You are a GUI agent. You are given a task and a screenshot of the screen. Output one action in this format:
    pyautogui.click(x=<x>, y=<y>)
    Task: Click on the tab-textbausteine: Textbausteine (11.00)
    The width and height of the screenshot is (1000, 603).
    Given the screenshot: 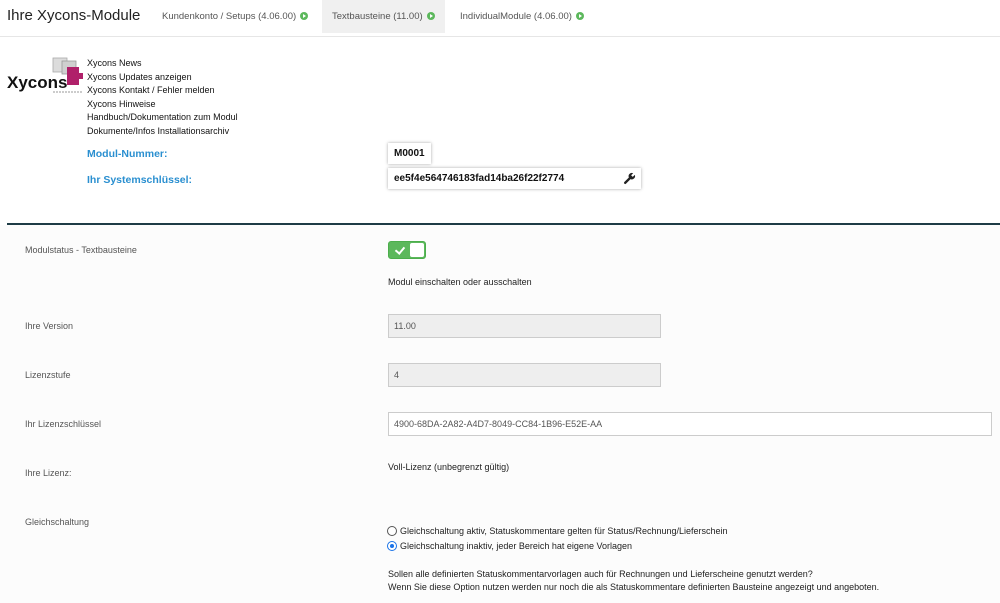 What is the action you would take?
    pyautogui.click(x=383, y=16)
    